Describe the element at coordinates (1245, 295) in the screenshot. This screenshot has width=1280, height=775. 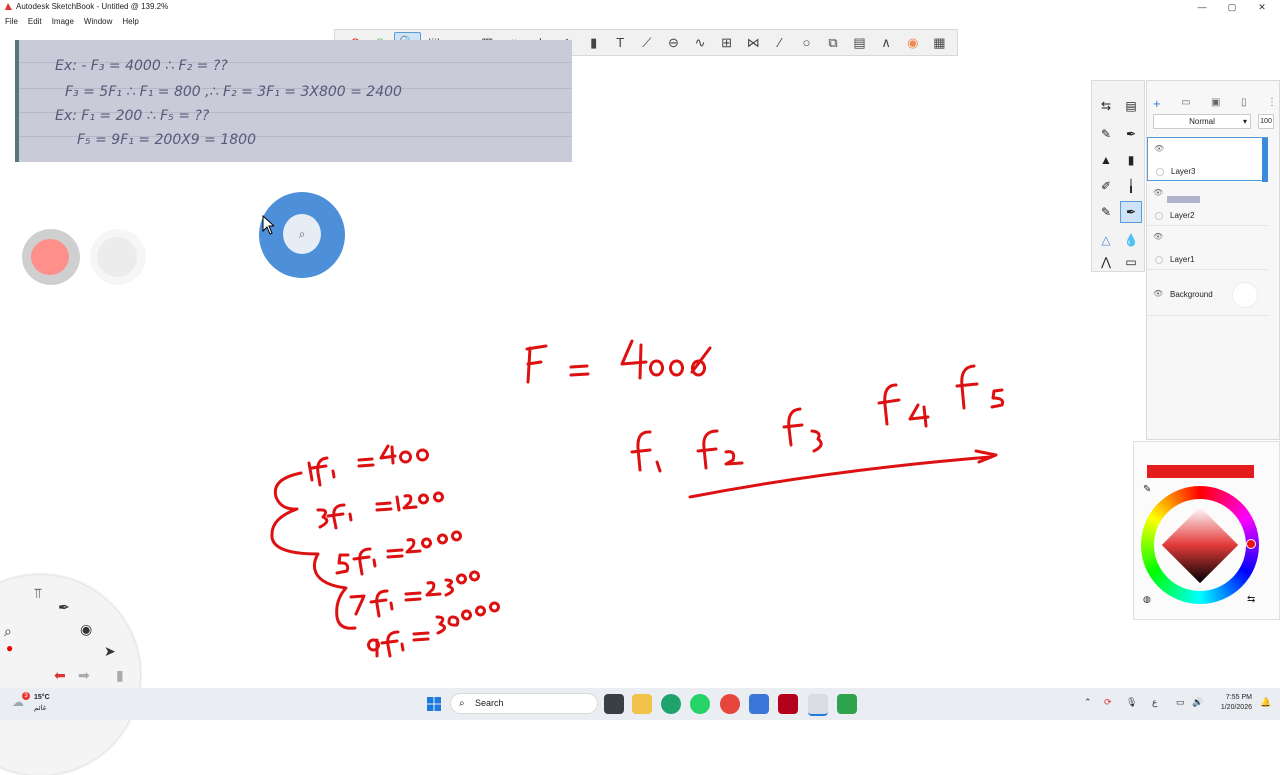
I see `background-color-swatch` at that location.